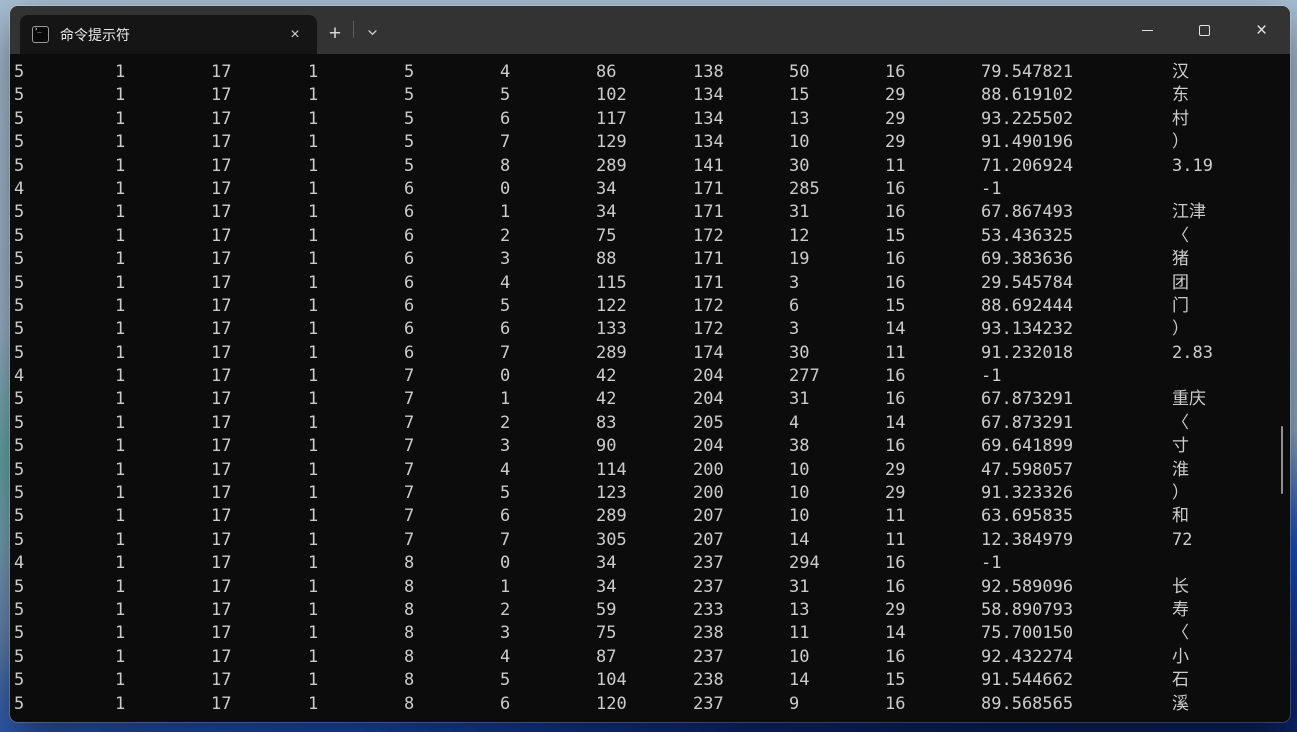 Image resolution: width=1297 pixels, height=732 pixels. Describe the element at coordinates (708, 586) in the screenshot. I see `cell: 237` at that location.